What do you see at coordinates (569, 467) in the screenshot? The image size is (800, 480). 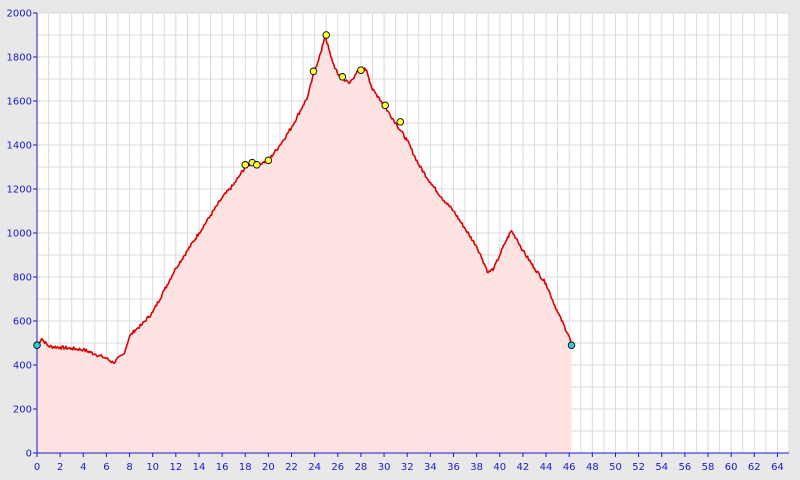 I see `x-tick-label: 46` at bounding box center [569, 467].